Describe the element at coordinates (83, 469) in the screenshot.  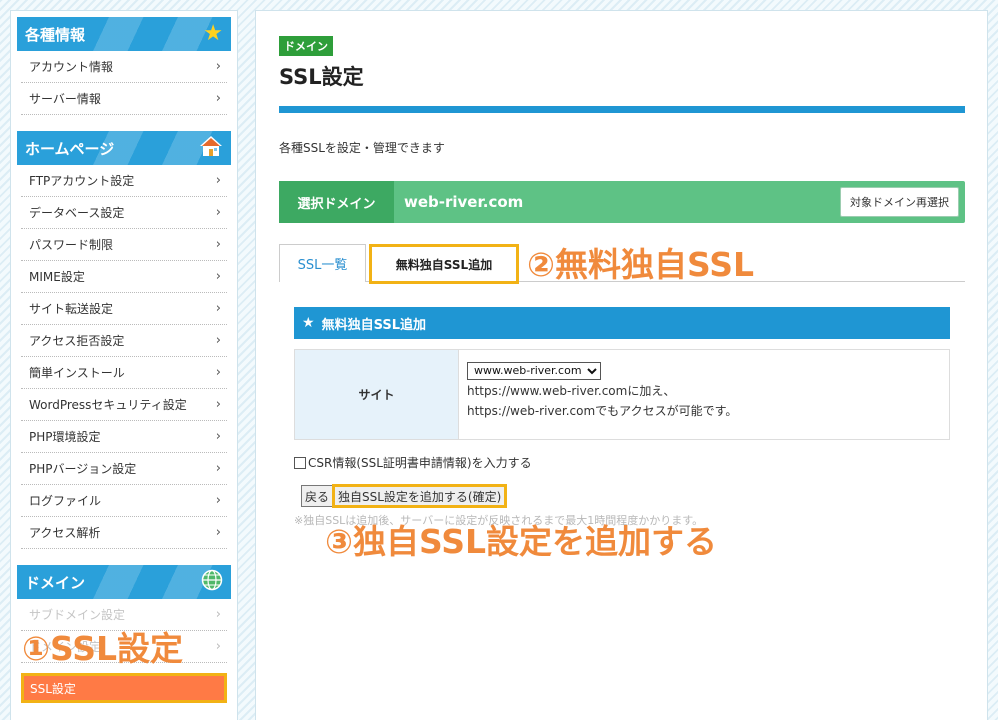
I see `sidebar-item-label: PHPバージョン設定` at that location.